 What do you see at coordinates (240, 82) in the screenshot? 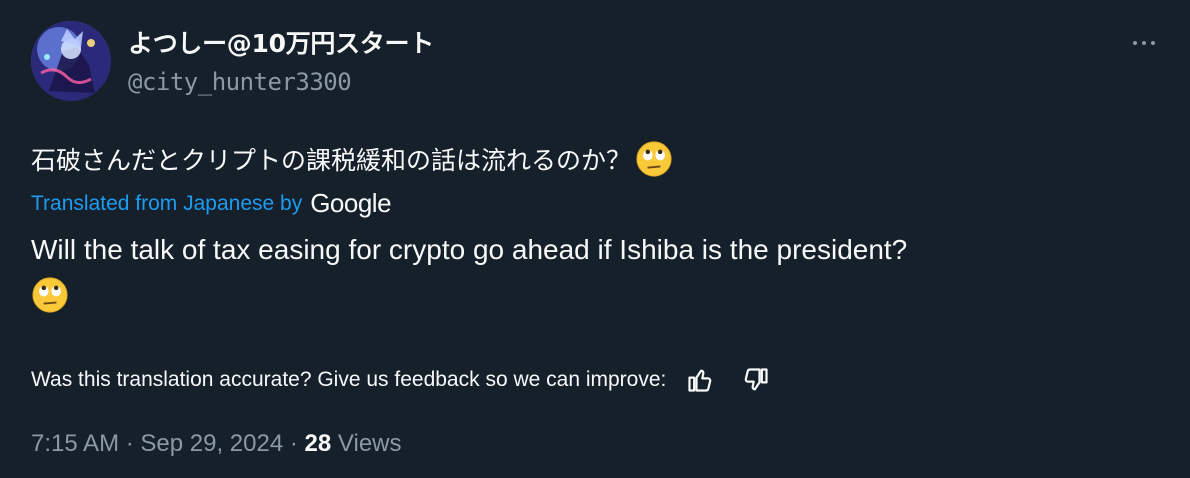
I see `user-handle: @city_hunter3300` at bounding box center [240, 82].